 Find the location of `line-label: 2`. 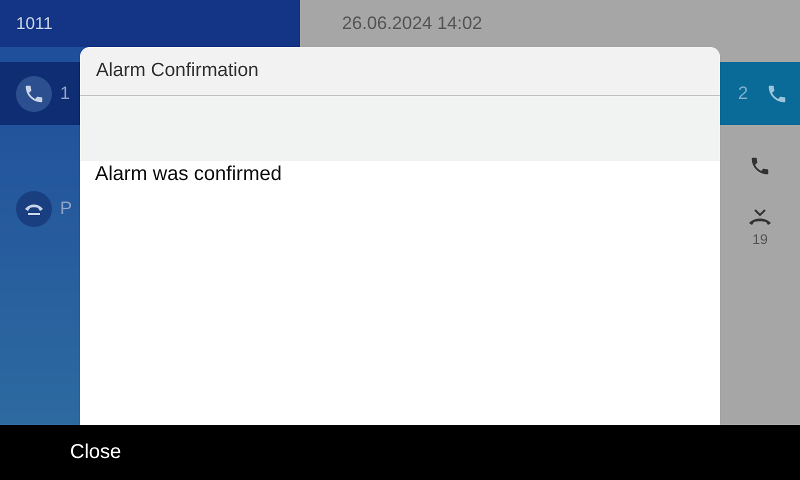

line-label: 2 is located at coordinates (743, 93).